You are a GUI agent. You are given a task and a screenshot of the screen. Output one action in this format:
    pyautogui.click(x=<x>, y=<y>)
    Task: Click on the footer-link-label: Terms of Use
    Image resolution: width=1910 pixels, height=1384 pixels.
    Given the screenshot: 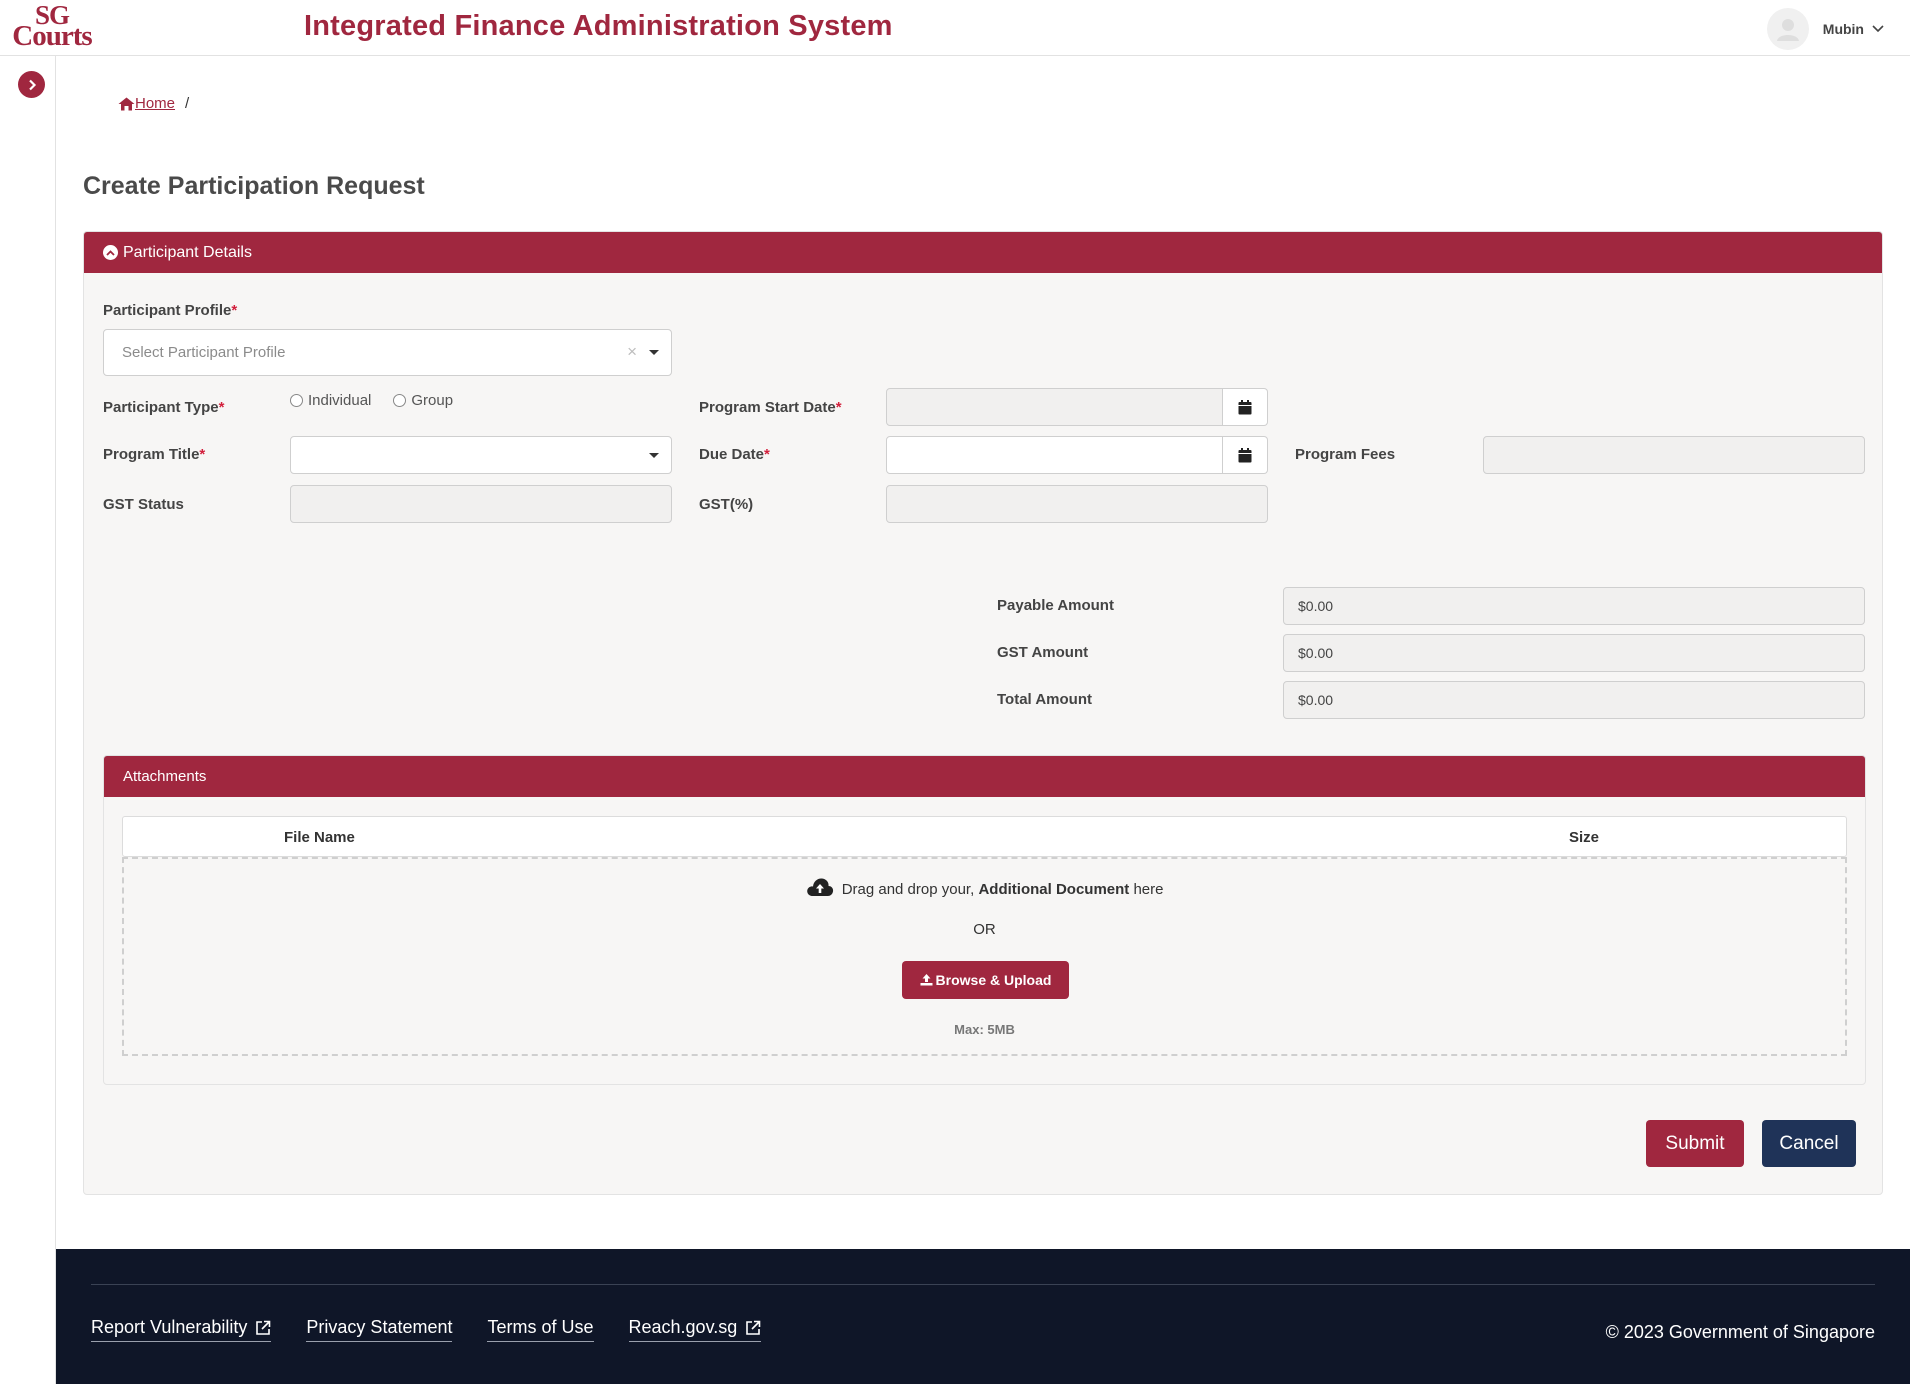 What is the action you would take?
    pyautogui.click(x=540, y=1327)
    